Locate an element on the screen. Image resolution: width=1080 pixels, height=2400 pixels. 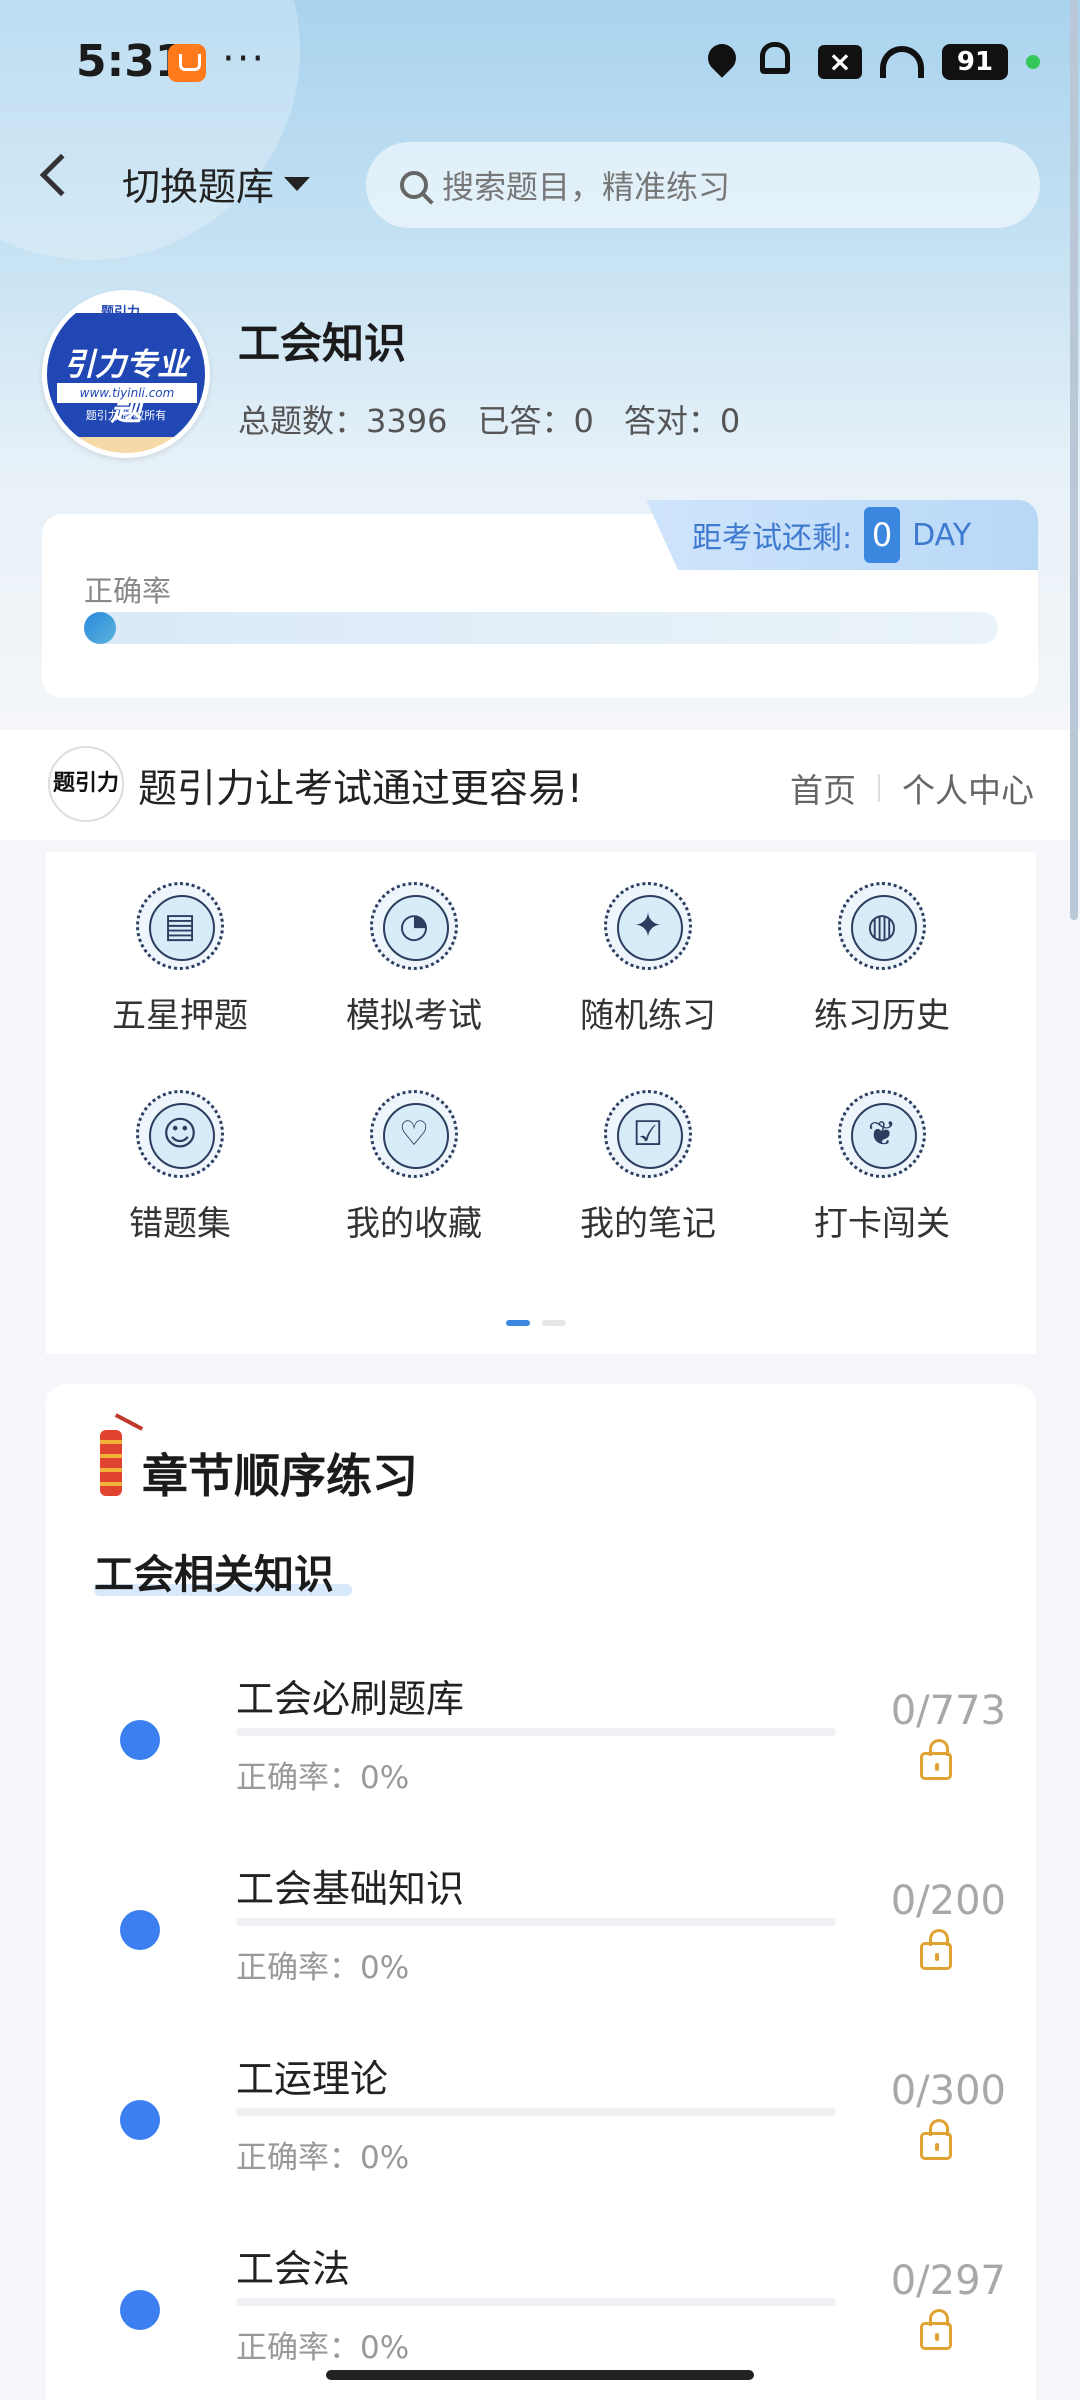
accuracy-progress-knob is located at coordinates (100, 628).